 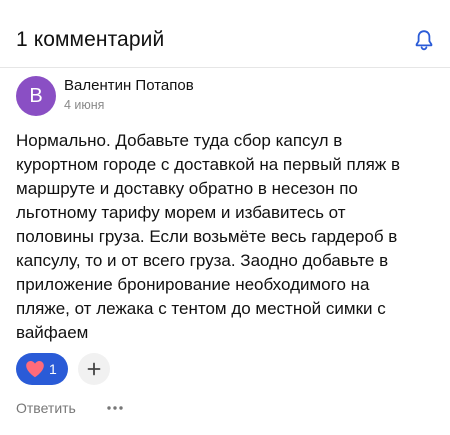 What do you see at coordinates (35, 369) in the screenshot?
I see `heart-icon` at bounding box center [35, 369].